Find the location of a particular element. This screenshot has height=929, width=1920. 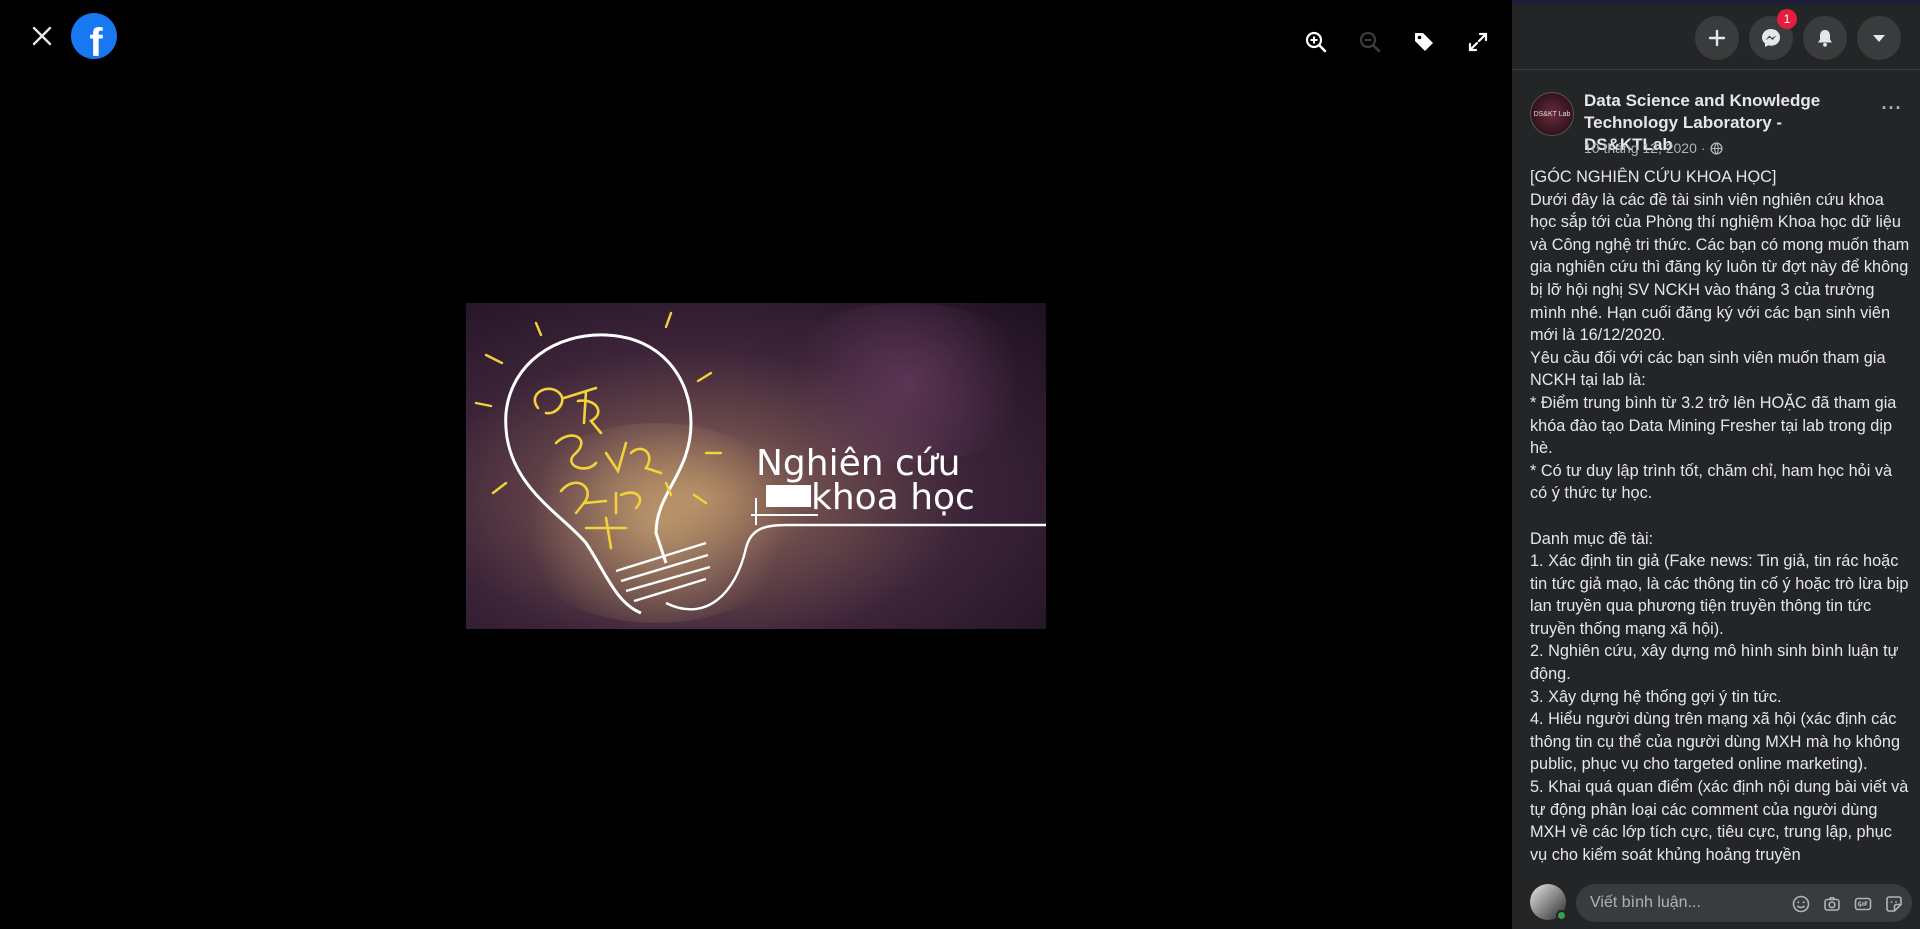

account-menu-button is located at coordinates (1879, 38).